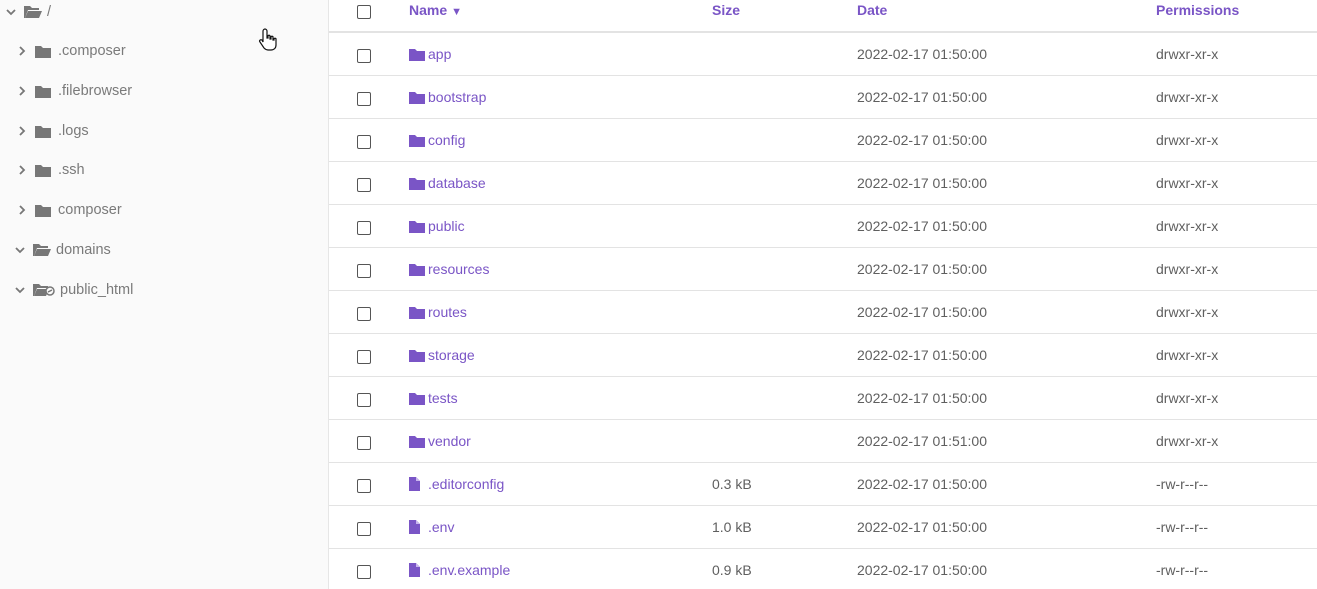 This screenshot has height=589, width=1317. I want to click on file-name-link: routes, so click(438, 312).